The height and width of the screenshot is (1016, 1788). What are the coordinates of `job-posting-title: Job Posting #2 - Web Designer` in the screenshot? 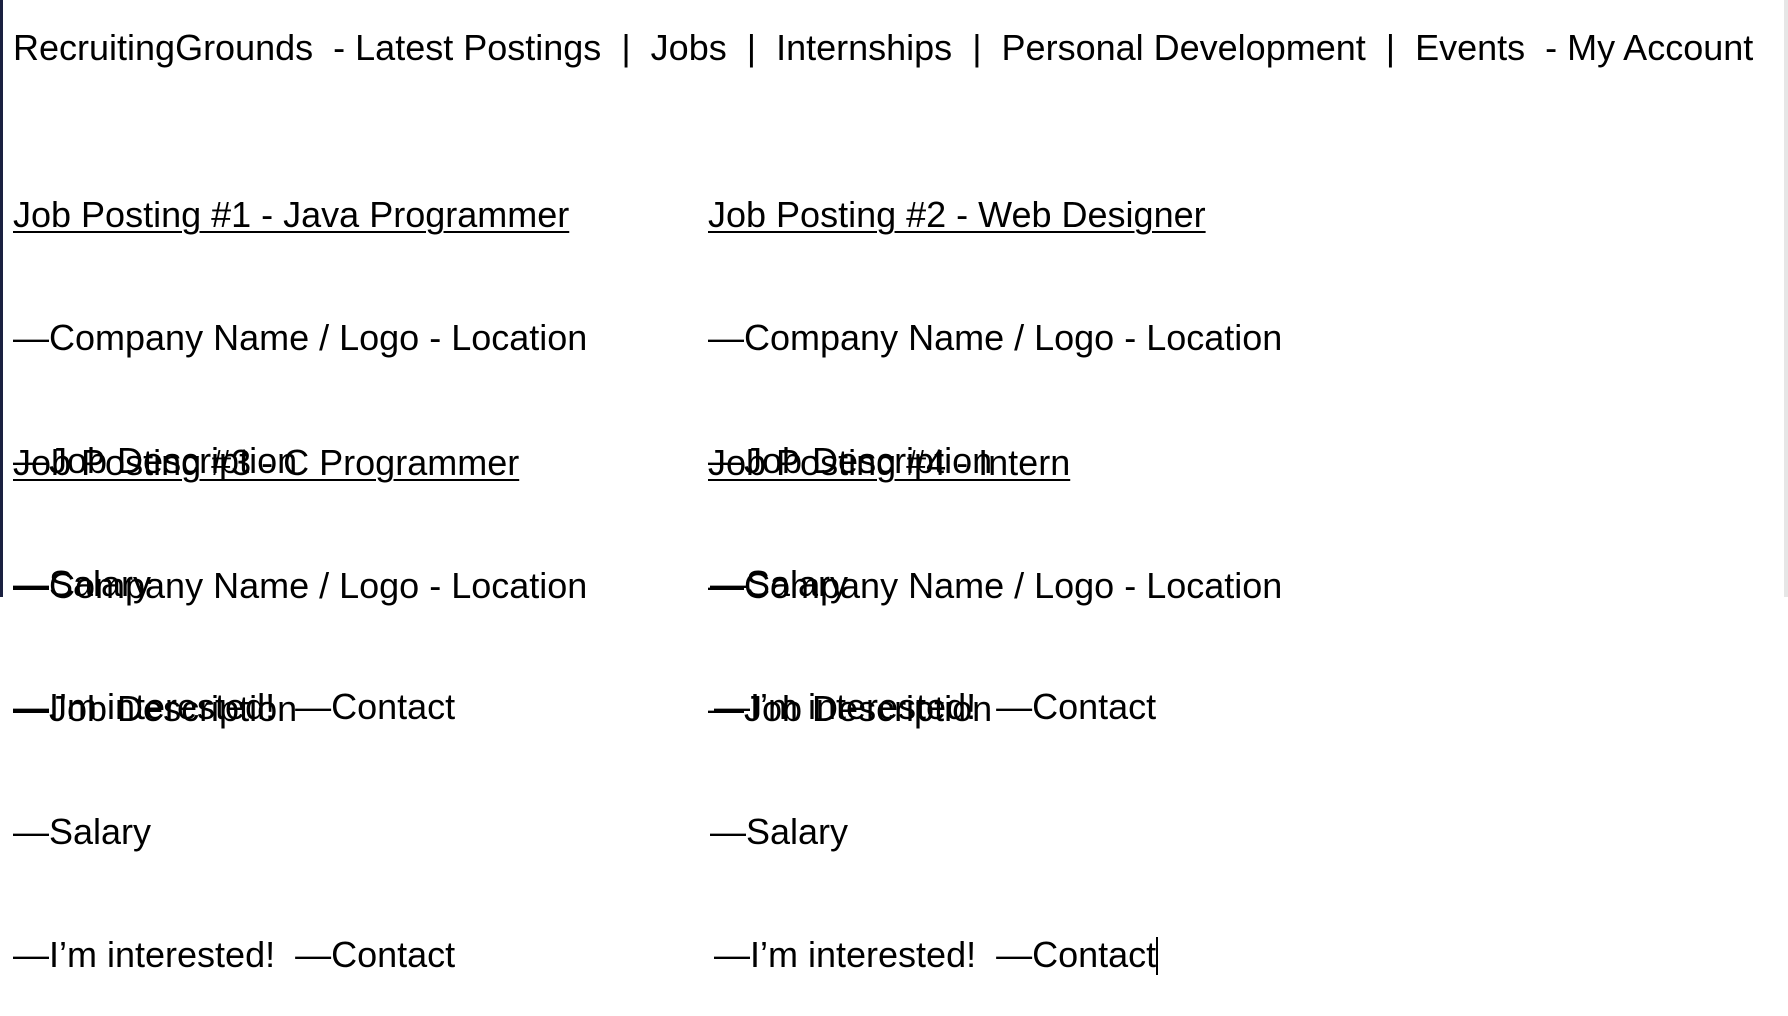 It's located at (957, 214).